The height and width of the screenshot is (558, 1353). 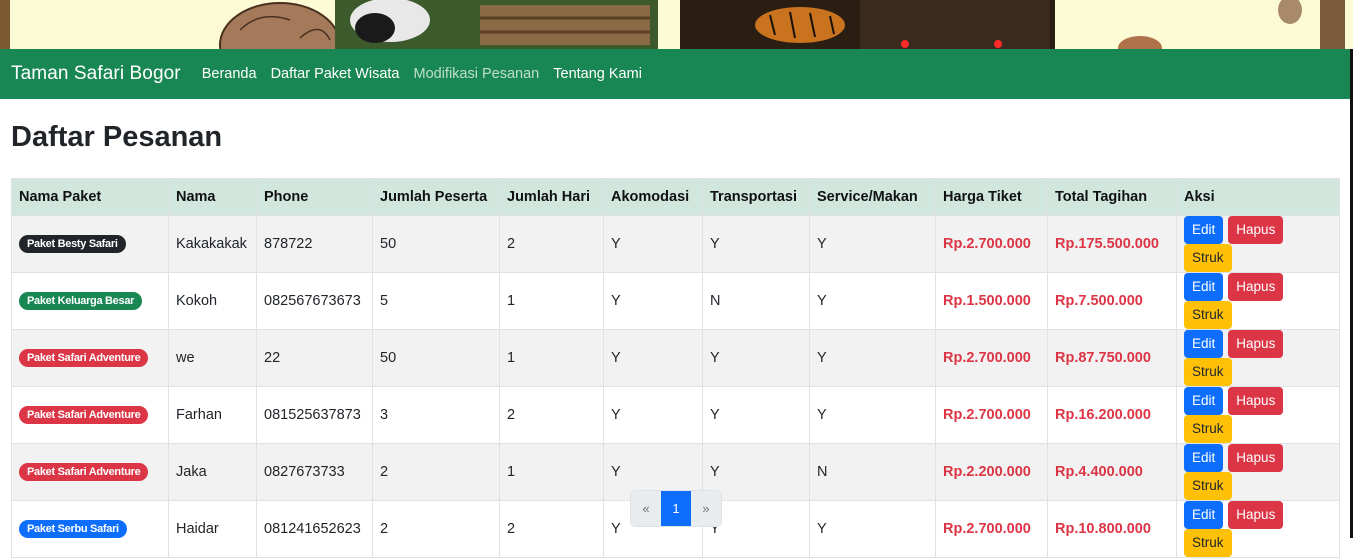 I want to click on cell-total-tagihan: Rp.7.500.000, so click(x=1112, y=301).